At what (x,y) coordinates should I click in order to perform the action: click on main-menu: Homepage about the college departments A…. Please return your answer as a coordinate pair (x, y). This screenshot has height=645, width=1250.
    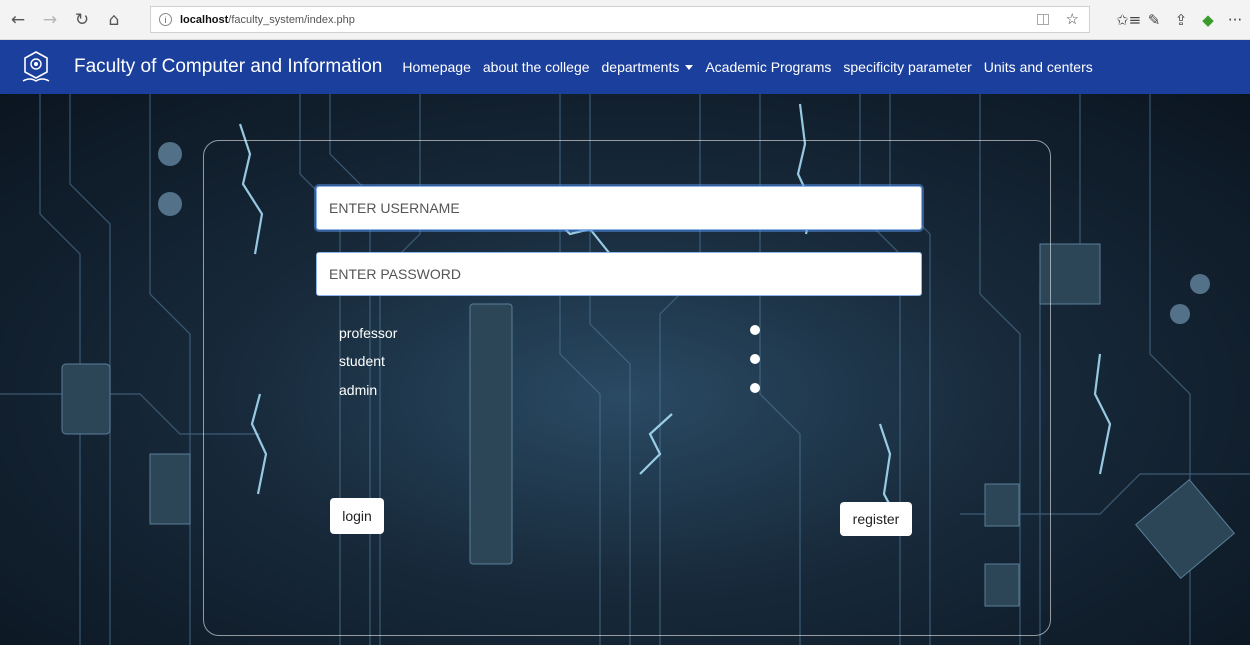
    Looking at the image, I should click on (747, 67).